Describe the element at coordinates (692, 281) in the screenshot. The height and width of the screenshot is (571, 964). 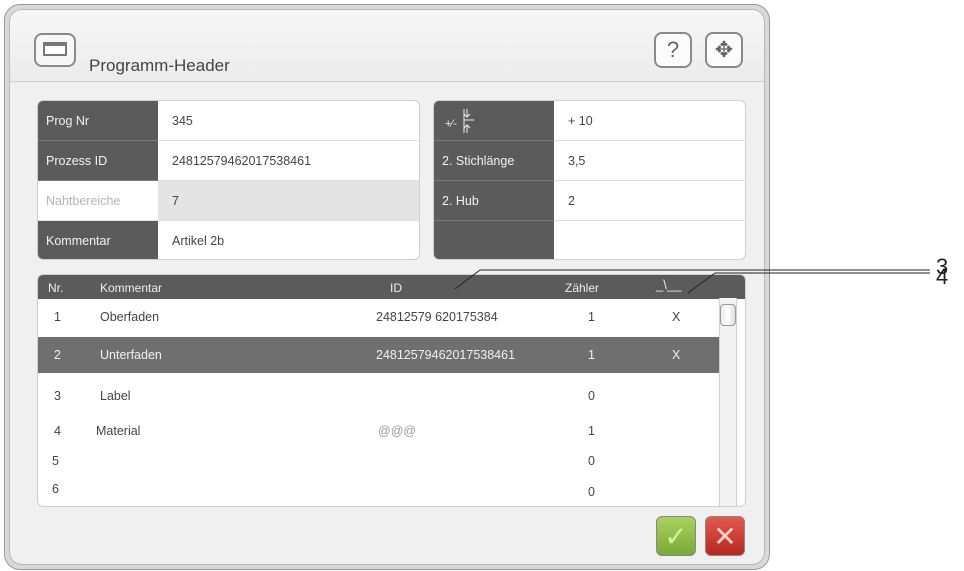
I see `callout-lines` at that location.